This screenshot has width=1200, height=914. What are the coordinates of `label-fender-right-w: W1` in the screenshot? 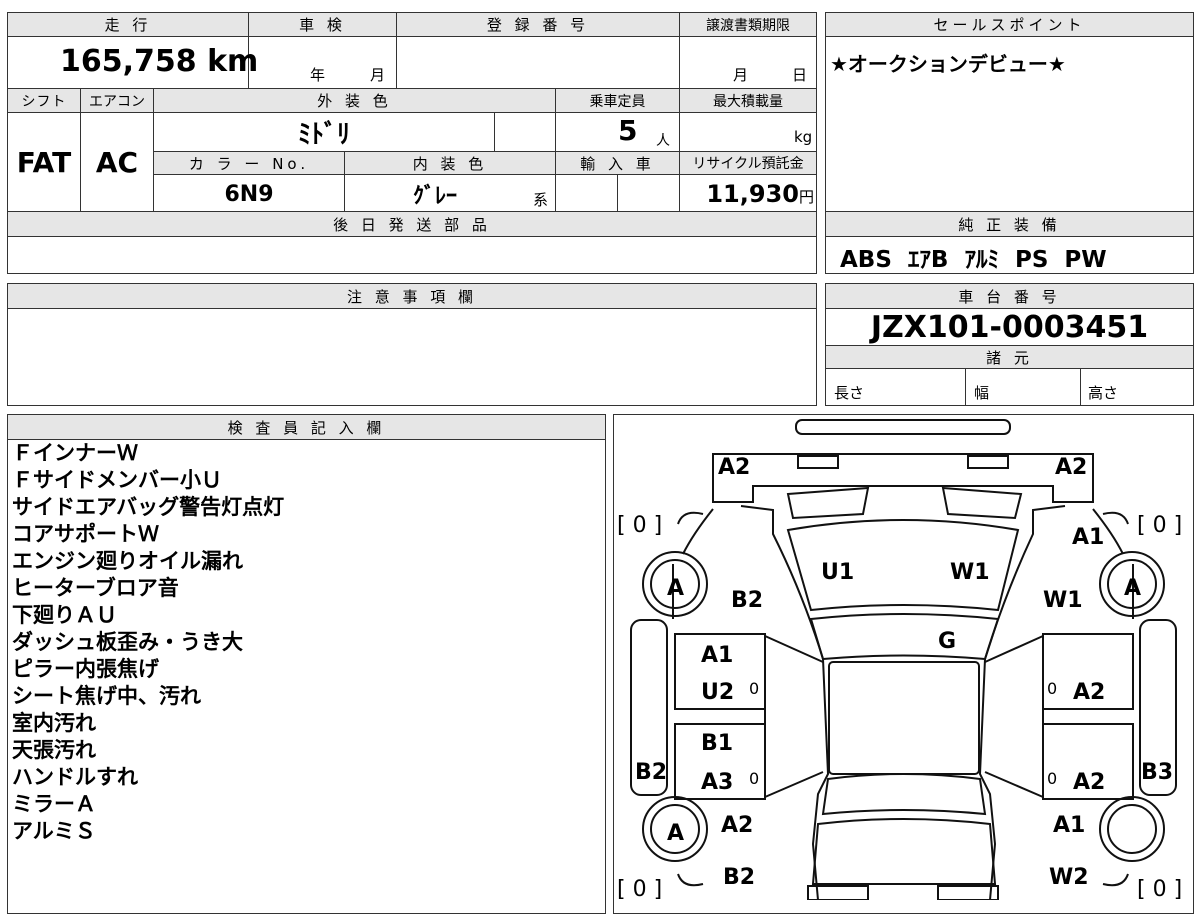 It's located at (1063, 600).